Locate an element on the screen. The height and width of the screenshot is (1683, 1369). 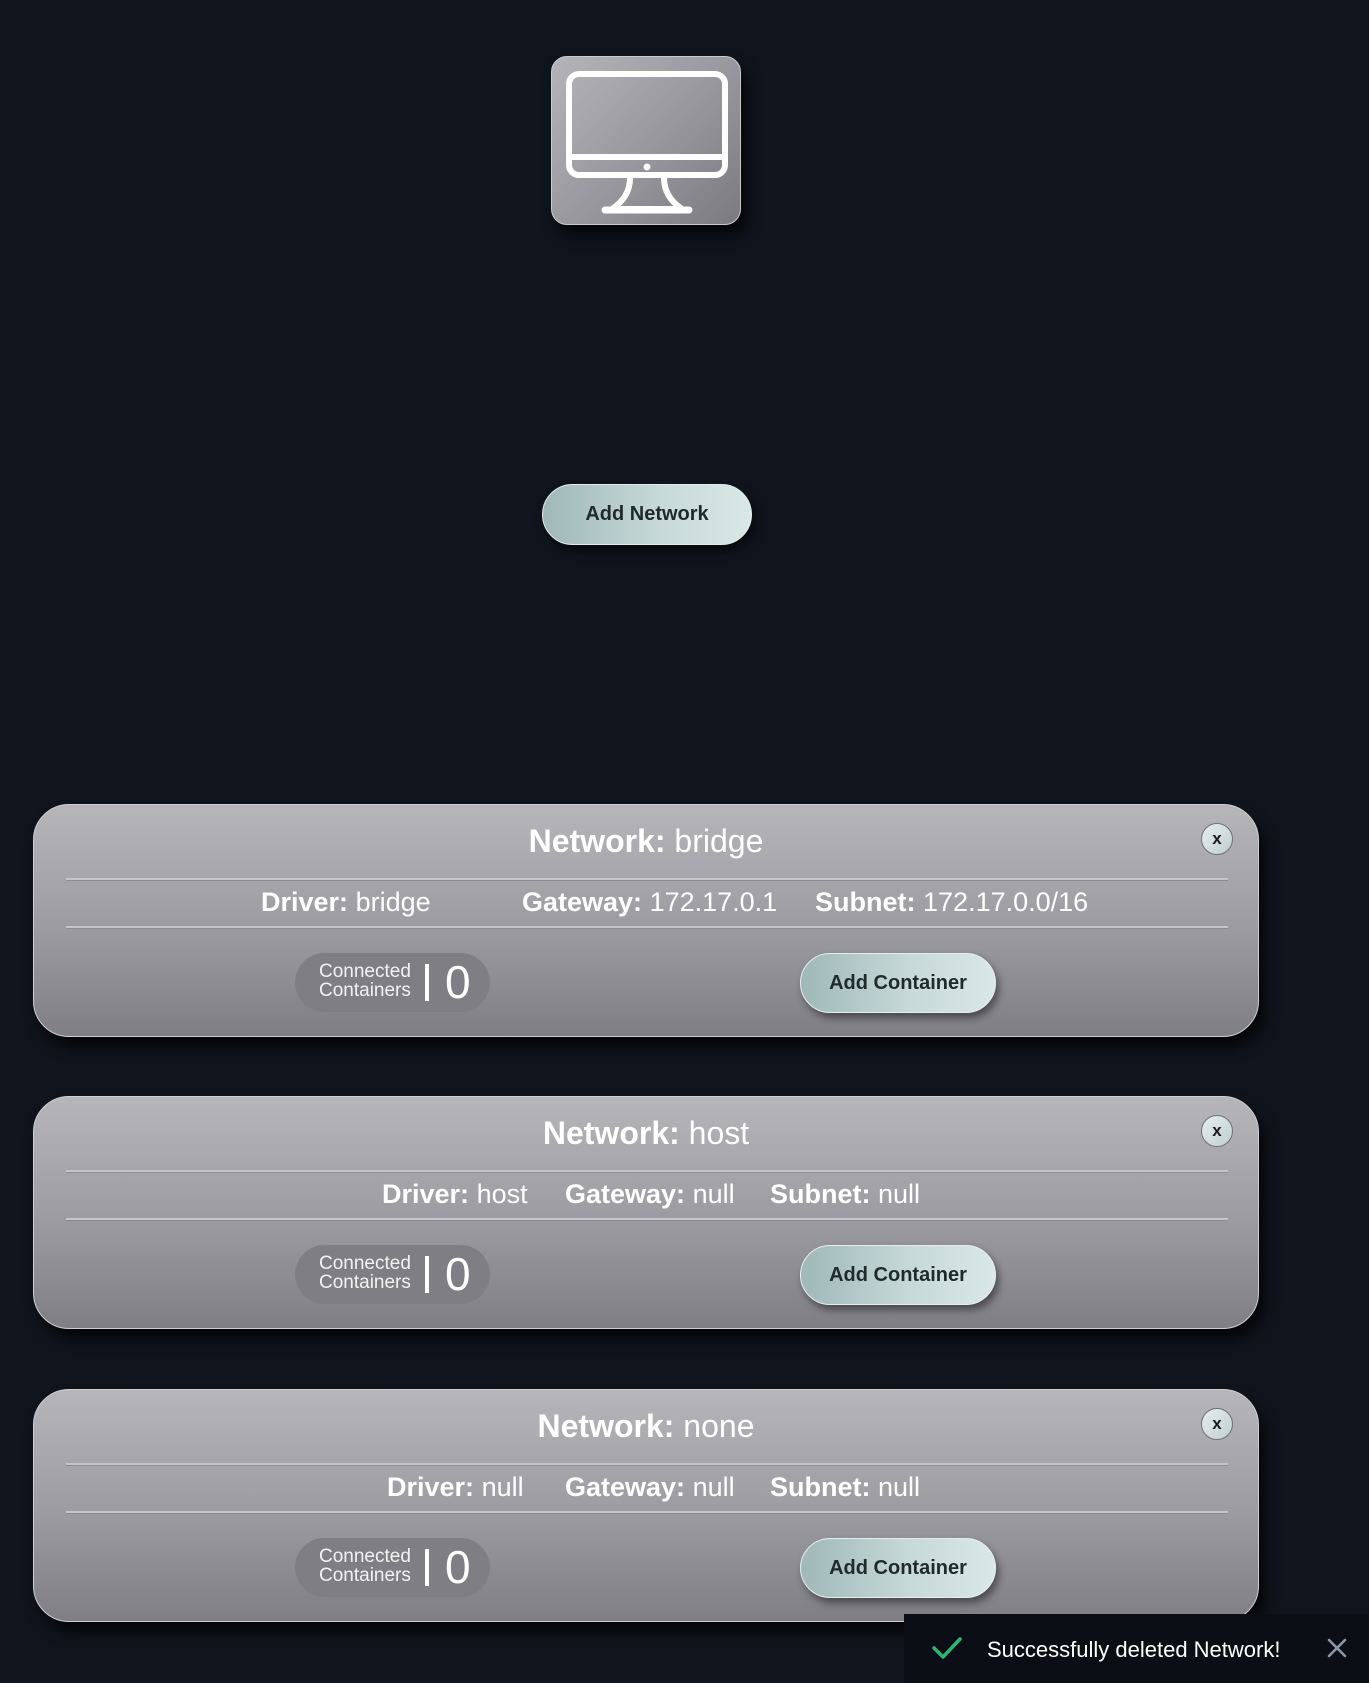
success-toast: Successfully deleted Network! is located at coordinates (1136, 1648).